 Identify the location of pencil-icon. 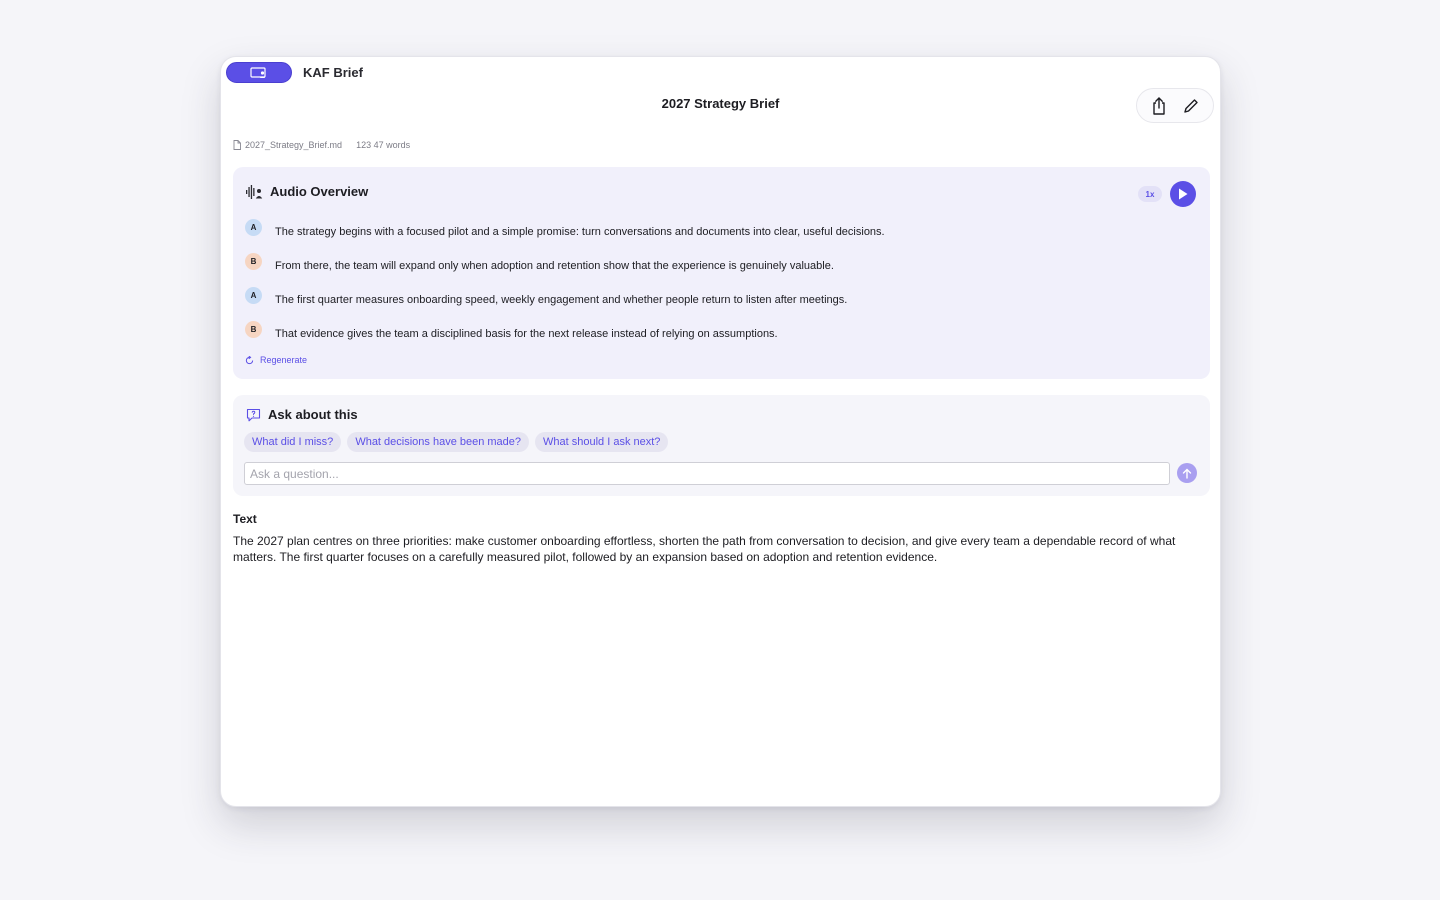
(1191, 105).